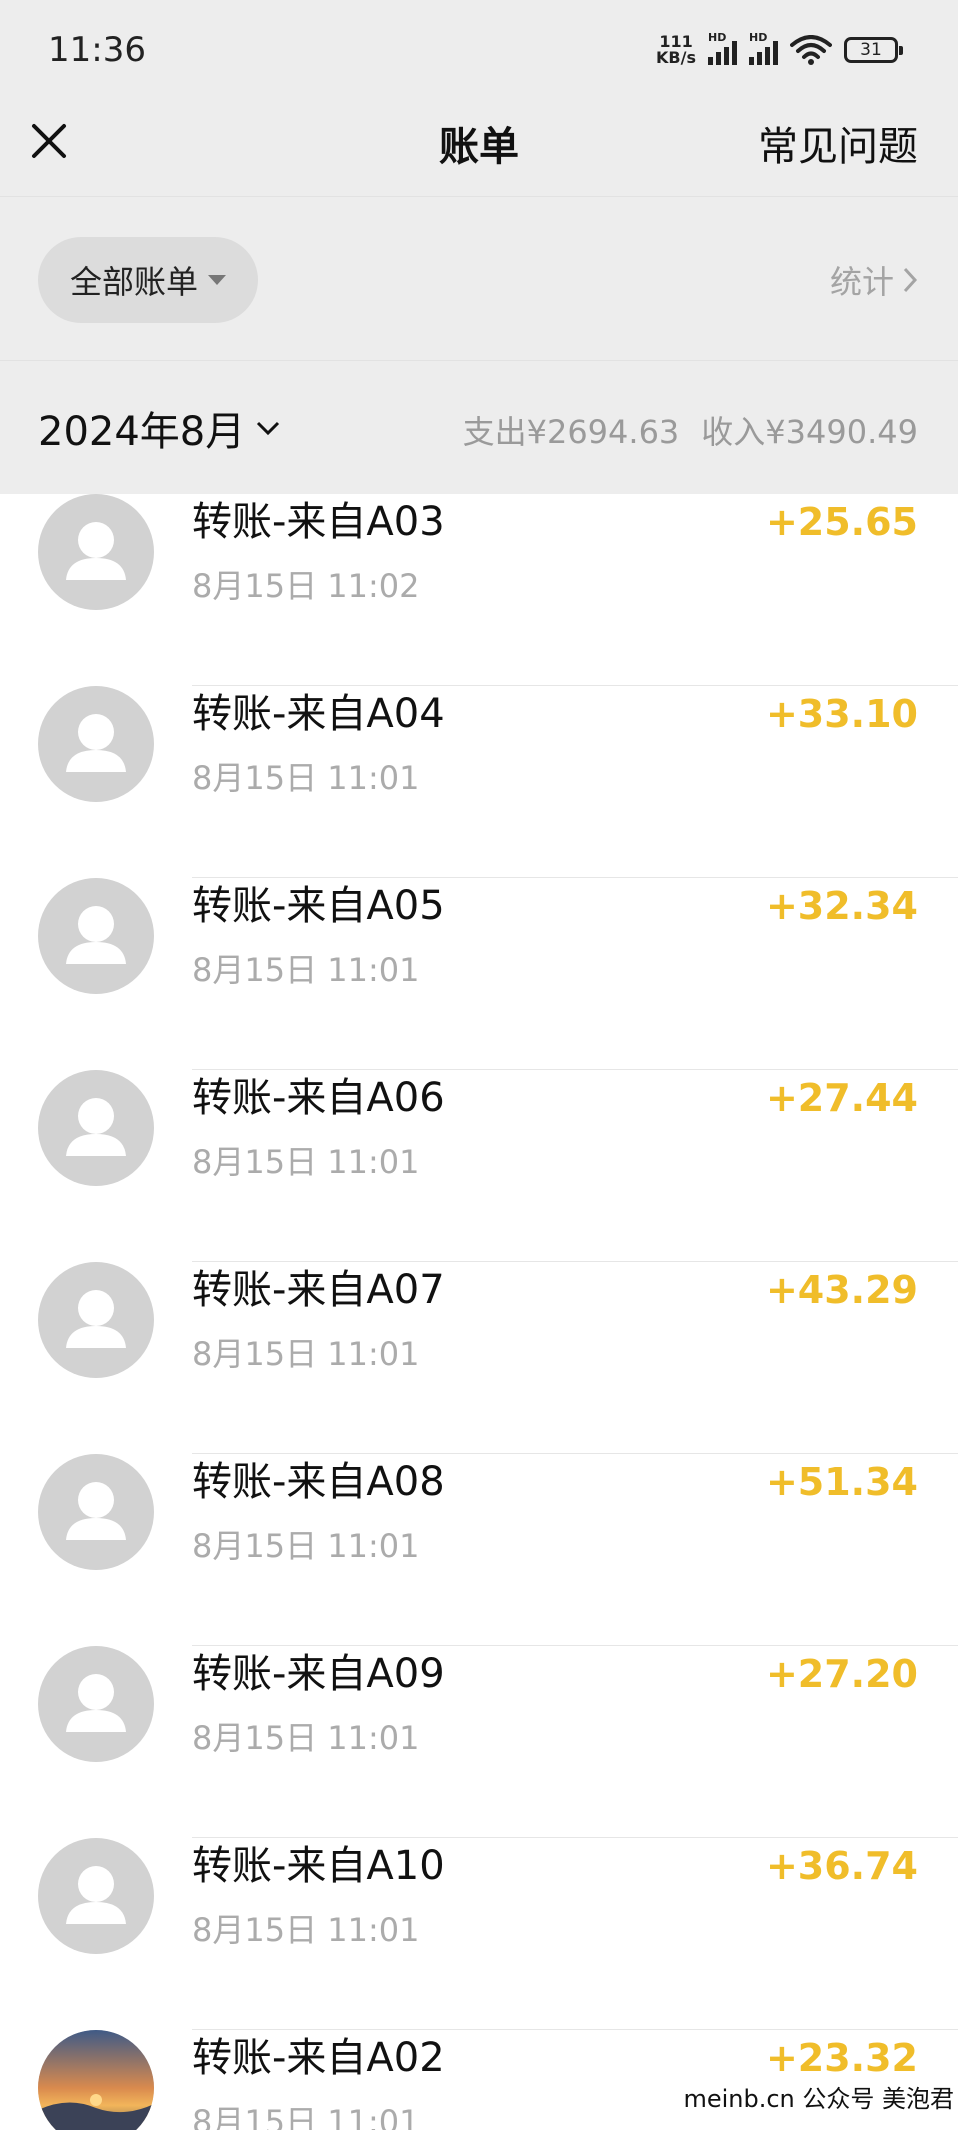  I want to click on close-icon, so click(49, 141).